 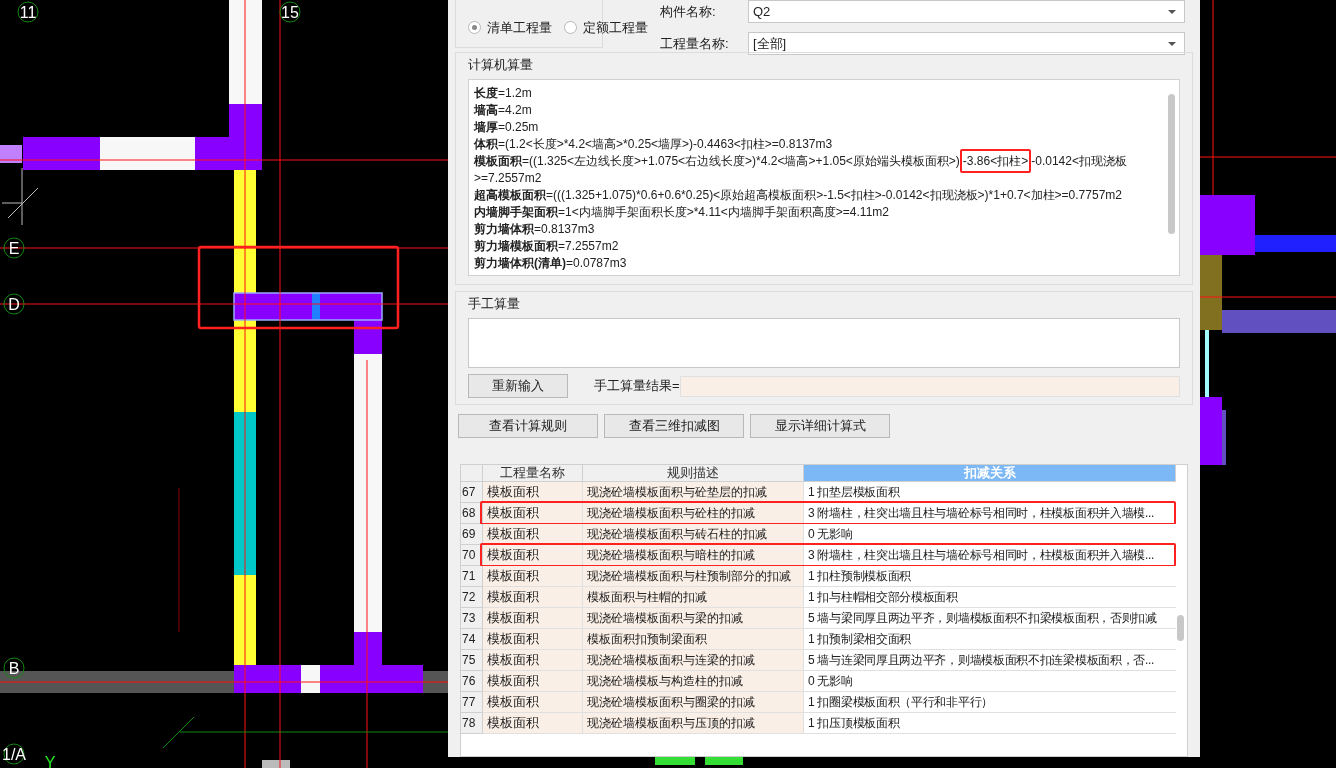 What do you see at coordinates (14, 754) in the screenshot?
I see `axis-label: 1/A` at bounding box center [14, 754].